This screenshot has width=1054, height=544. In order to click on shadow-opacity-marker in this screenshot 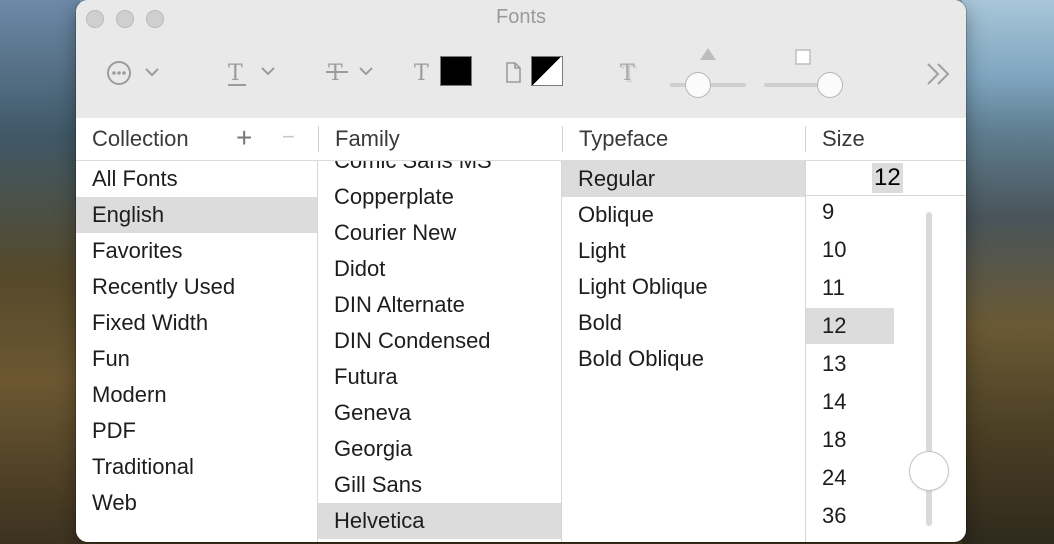, I will do `click(708, 56)`.